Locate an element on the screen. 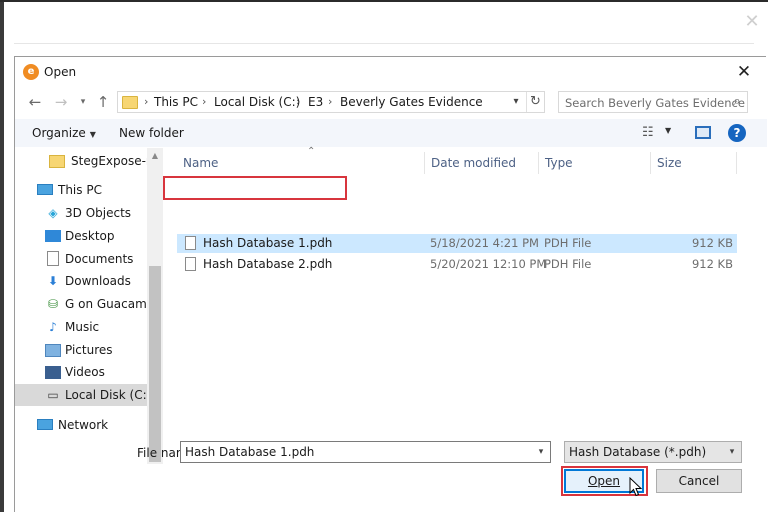  search-input: Search Beverly Gates Evidence ⌕ is located at coordinates (653, 102).